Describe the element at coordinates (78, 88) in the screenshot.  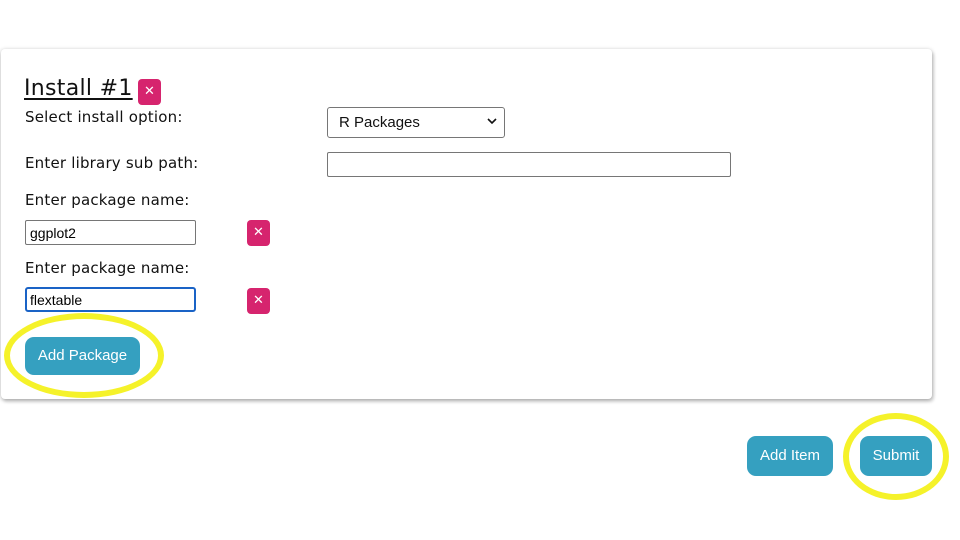
I see `install-title: Install #1` at that location.